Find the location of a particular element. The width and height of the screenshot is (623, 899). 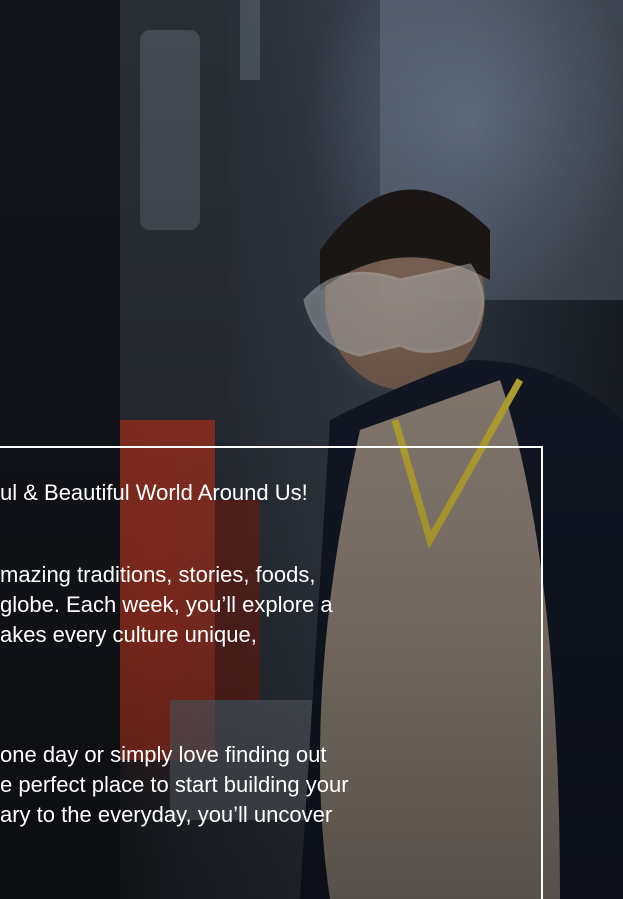

paragraph-line: ary to the everyday, you’ll uncover is located at coordinates (166, 814).